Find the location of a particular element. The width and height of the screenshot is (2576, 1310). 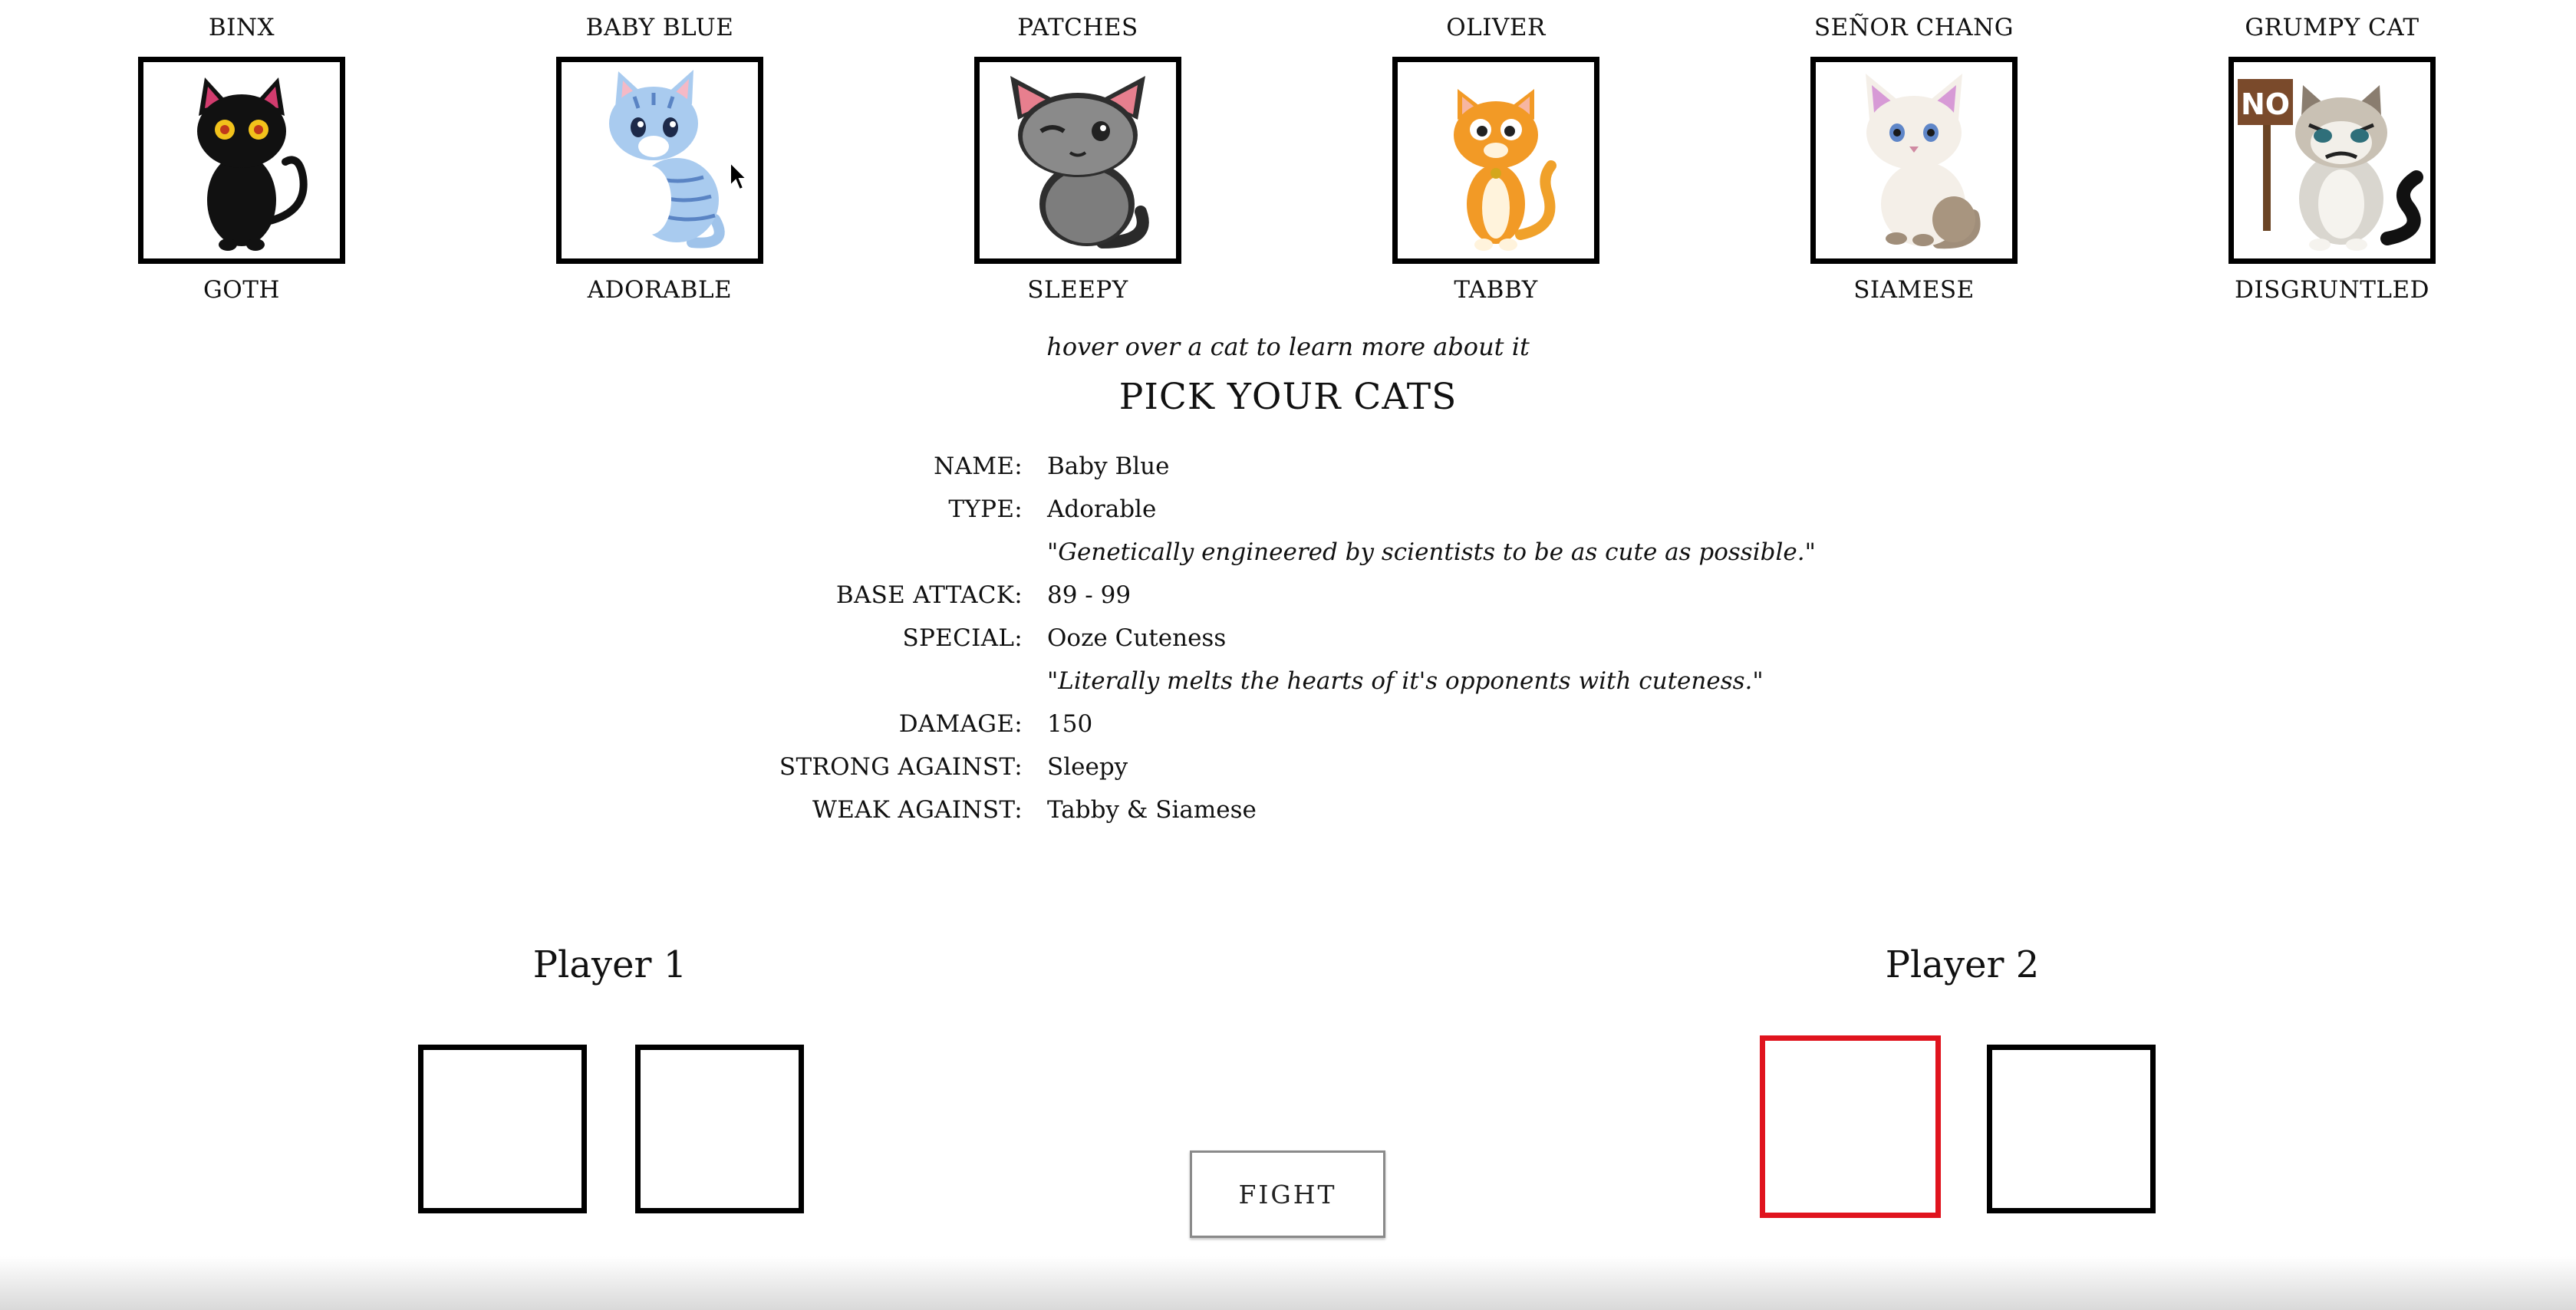

orange-cat-icon is located at coordinates (1505, 170).